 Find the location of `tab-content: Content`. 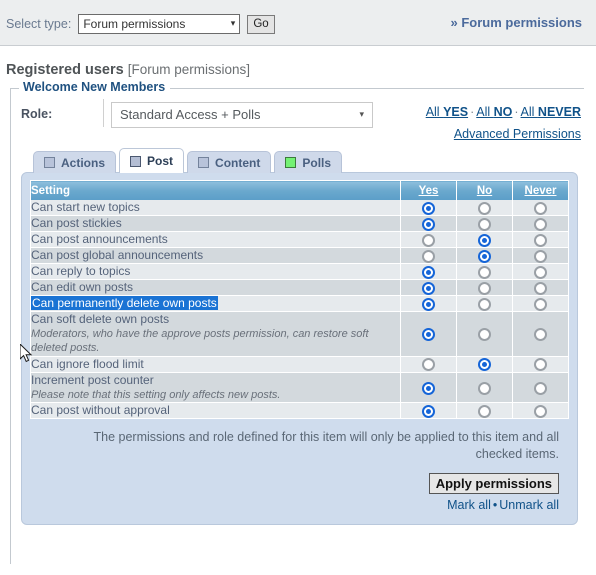

tab-content: Content is located at coordinates (229, 162).